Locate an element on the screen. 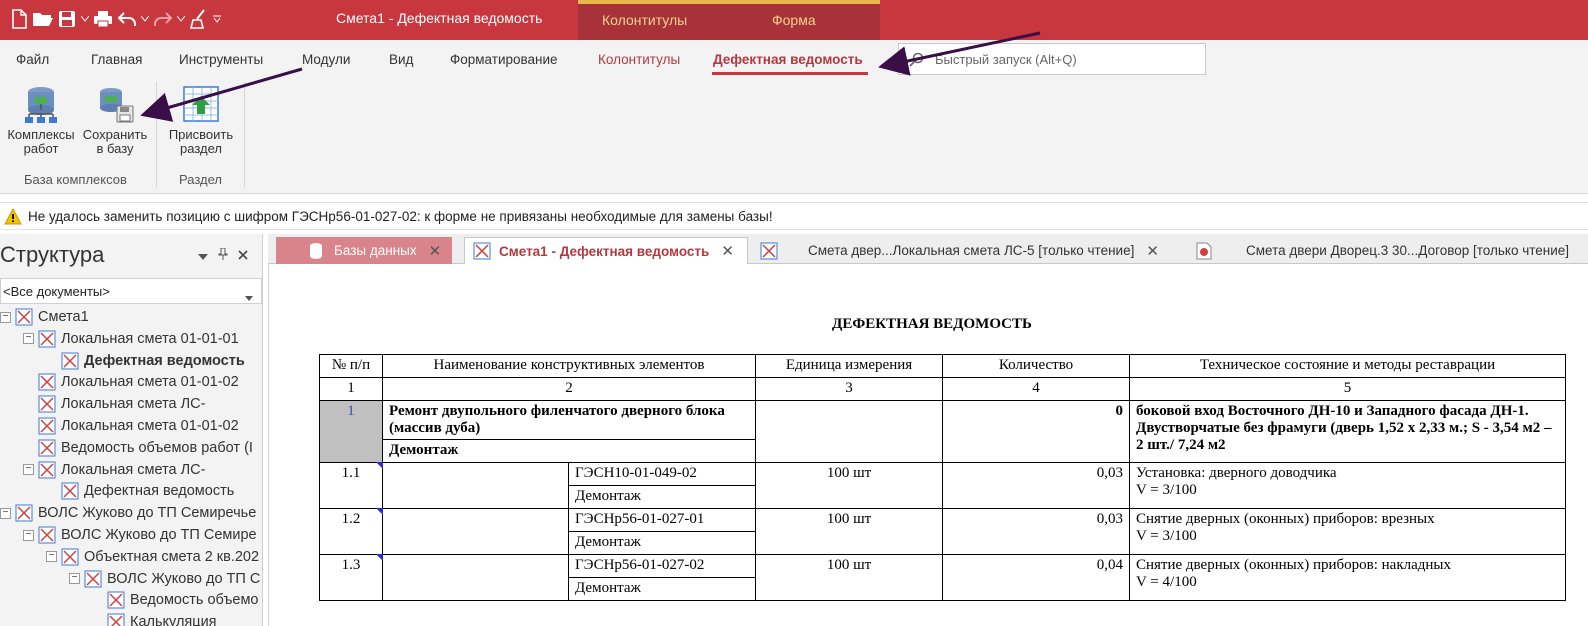 The width and height of the screenshot is (1588, 626). work-complexes-label-2: работ is located at coordinates (41, 148).